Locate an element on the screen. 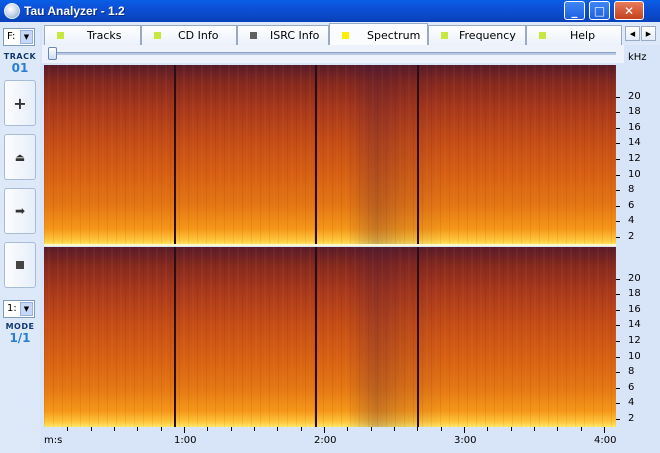 Image resolution: width=660 pixels, height=453 pixels. y-tick-label: 6 is located at coordinates (631, 387).